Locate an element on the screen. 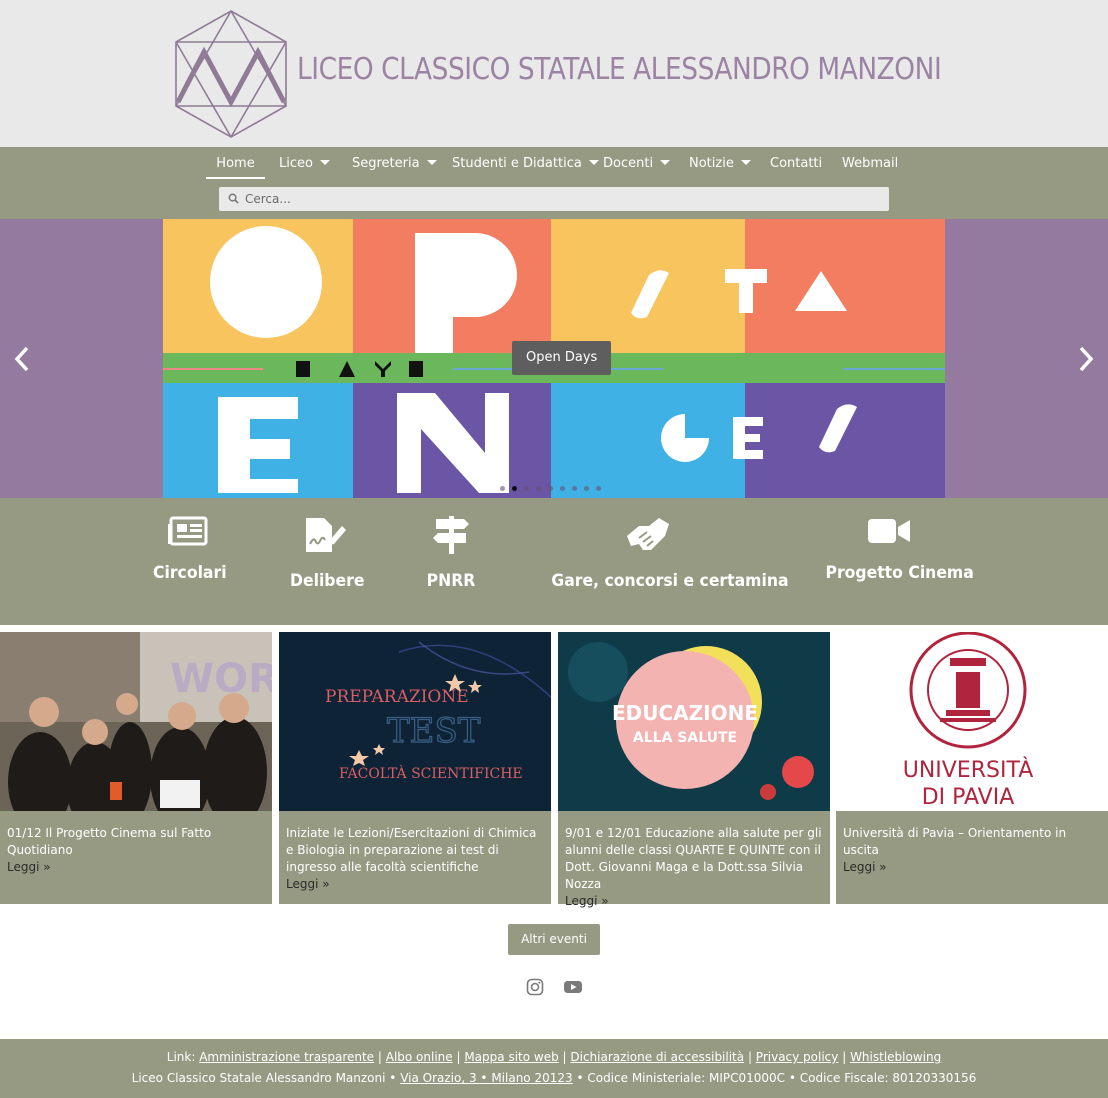 This screenshot has width=1108, height=1098. card-image-text: FACOLTÀ SCIENTIFICHE is located at coordinates (431, 773).